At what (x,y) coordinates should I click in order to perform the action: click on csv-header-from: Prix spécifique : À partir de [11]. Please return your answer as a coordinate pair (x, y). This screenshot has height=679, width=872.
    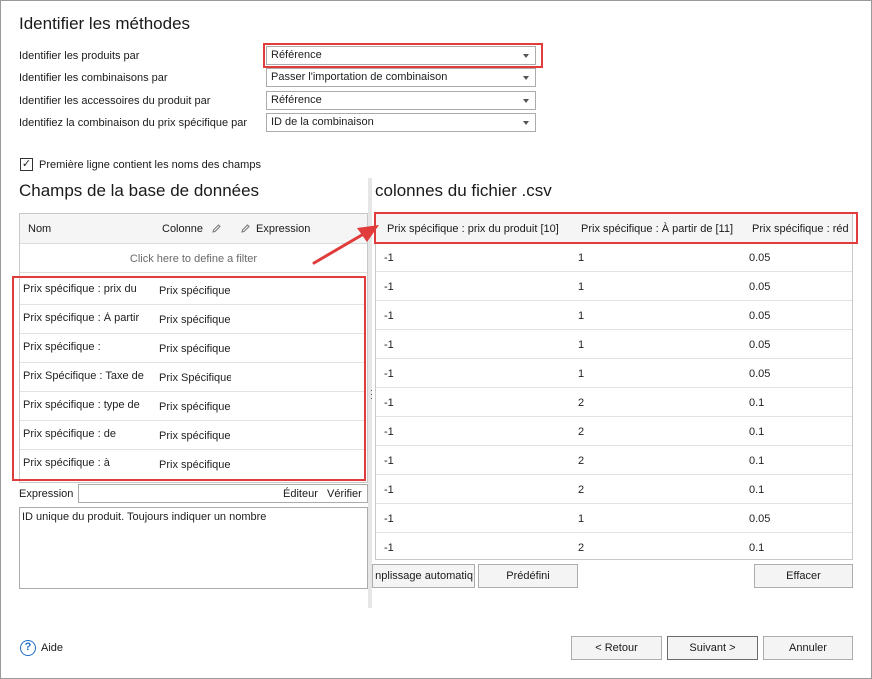
    Looking at the image, I should click on (657, 229).